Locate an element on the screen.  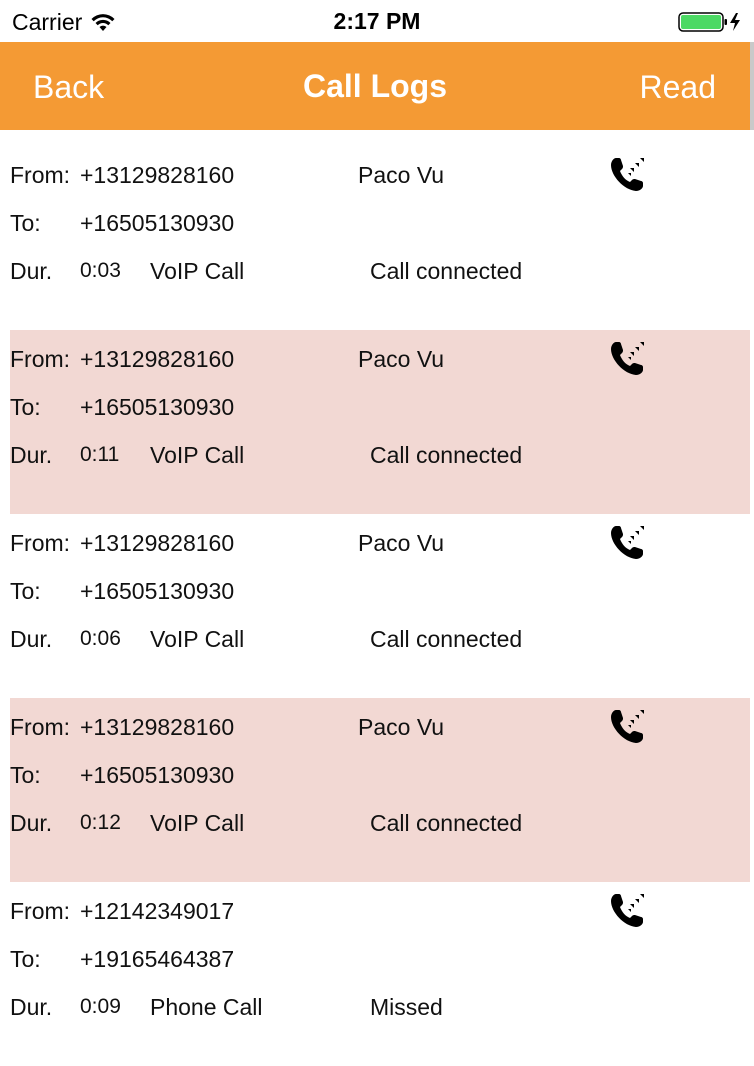
battery-charging-icon is located at coordinates (709, 22).